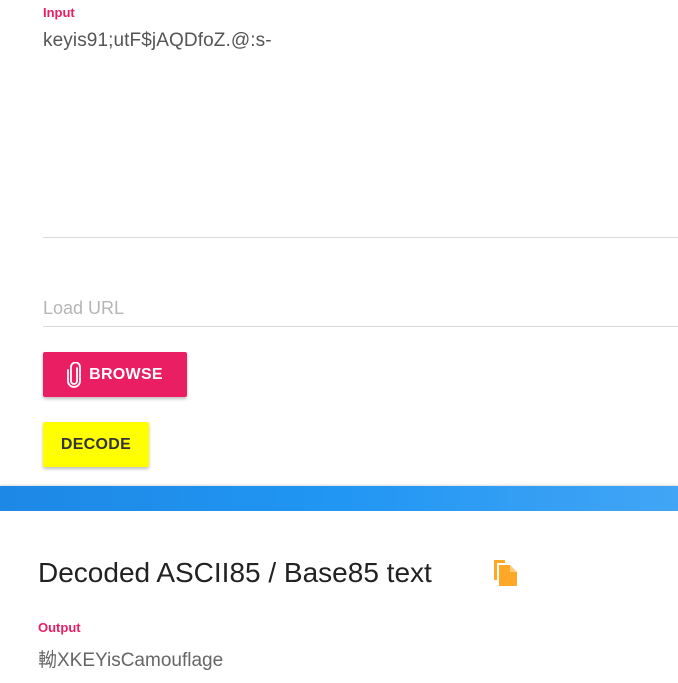 Image resolution: width=678 pixels, height=683 pixels. Describe the element at coordinates (74, 374) in the screenshot. I see `paperclip-icon` at that location.